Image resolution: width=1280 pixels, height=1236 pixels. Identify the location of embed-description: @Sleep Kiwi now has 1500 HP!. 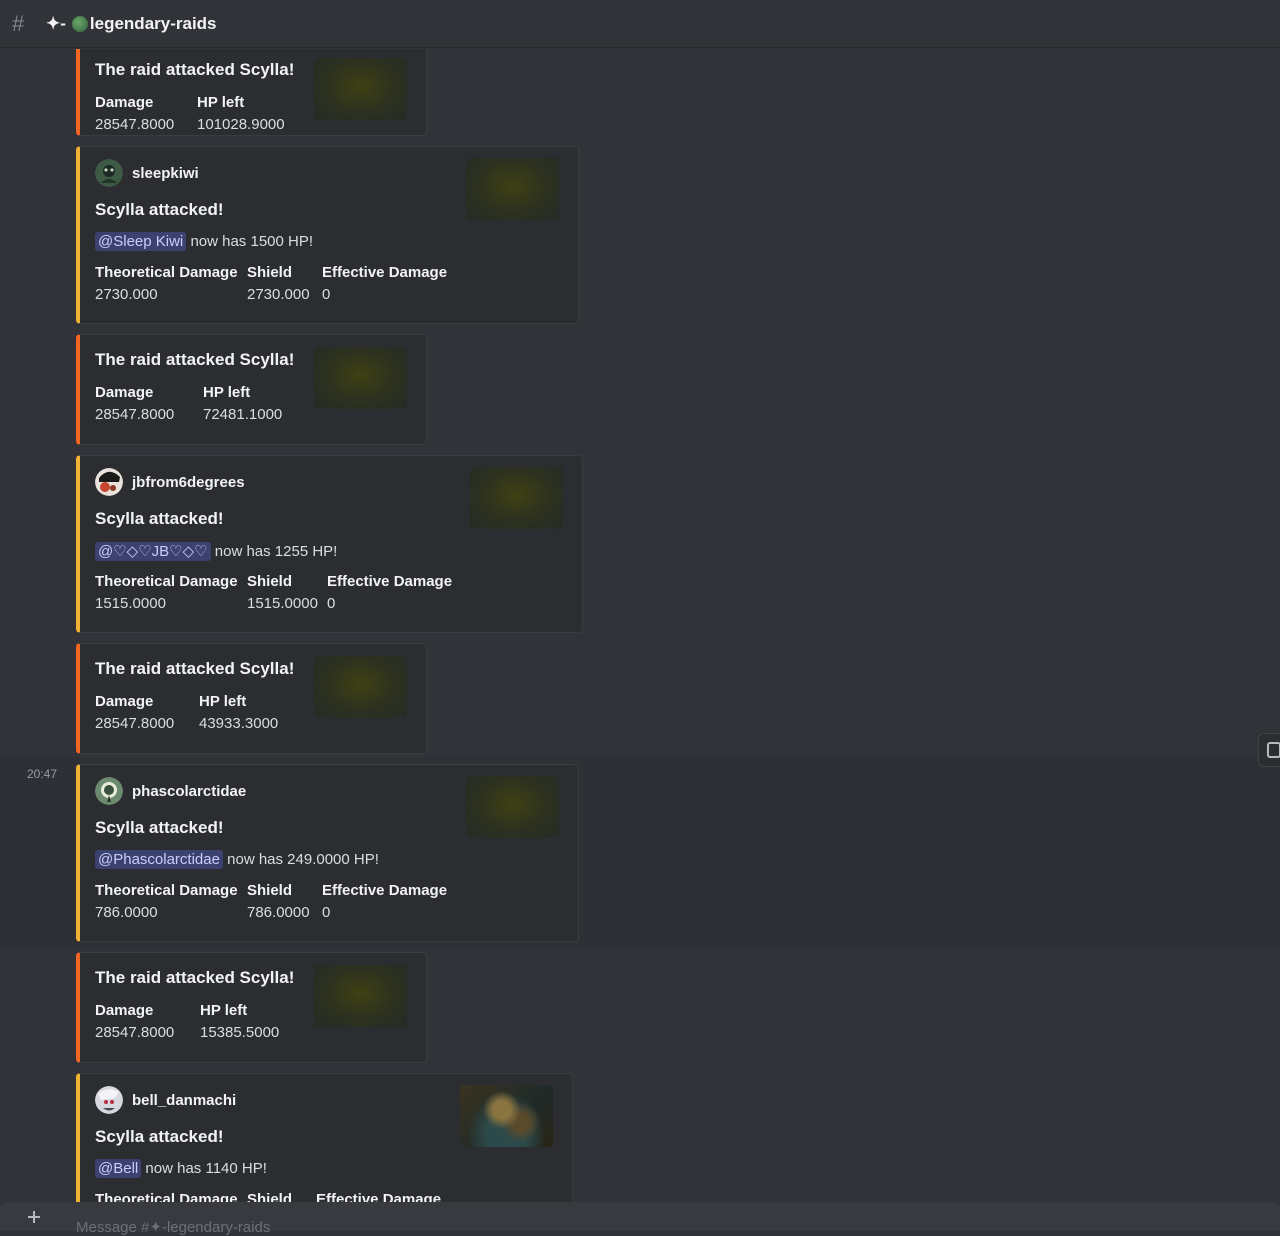
(204, 241).